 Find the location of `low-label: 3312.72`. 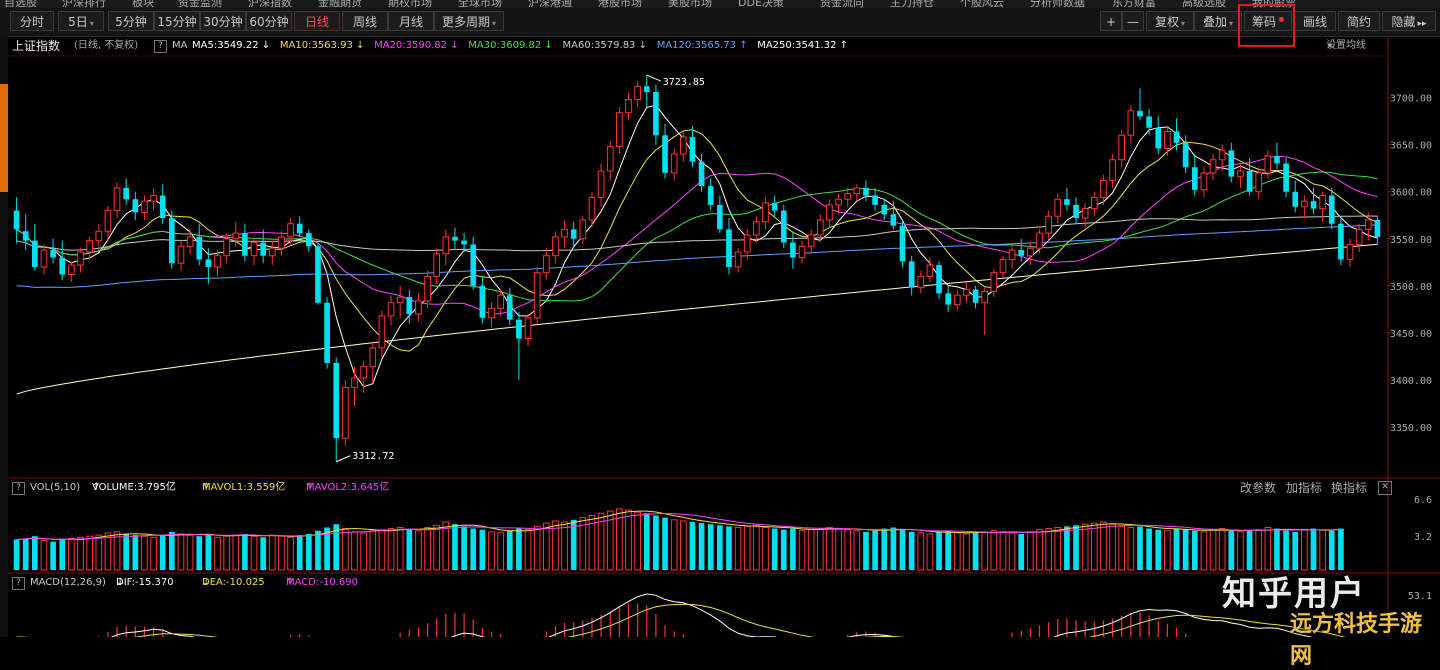

low-label: 3312.72 is located at coordinates (373, 456).